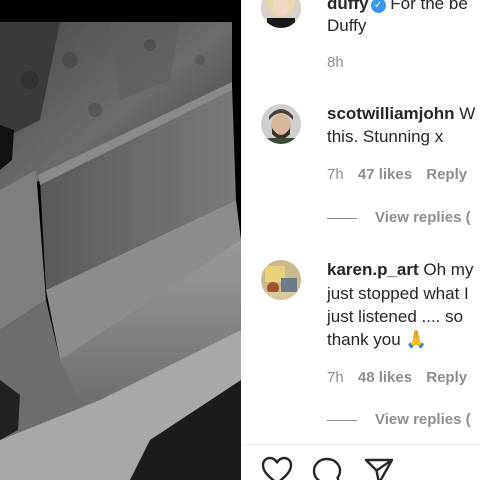 The image size is (480, 480). What do you see at coordinates (385, 377) in the screenshot?
I see `comment-likes: 48 likes` at bounding box center [385, 377].